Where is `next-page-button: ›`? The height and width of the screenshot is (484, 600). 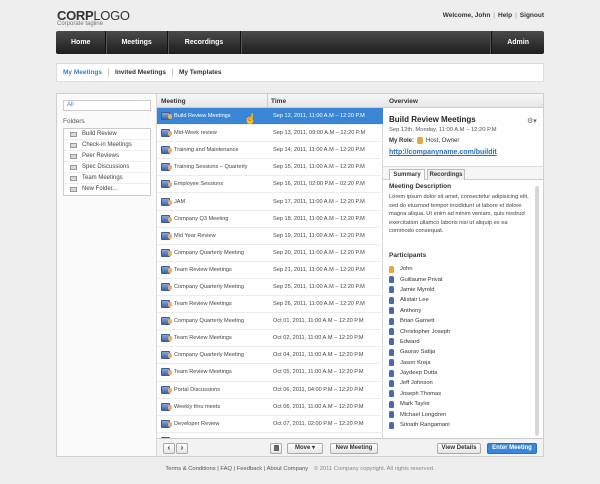
next-page-button: › is located at coordinates (182, 448).